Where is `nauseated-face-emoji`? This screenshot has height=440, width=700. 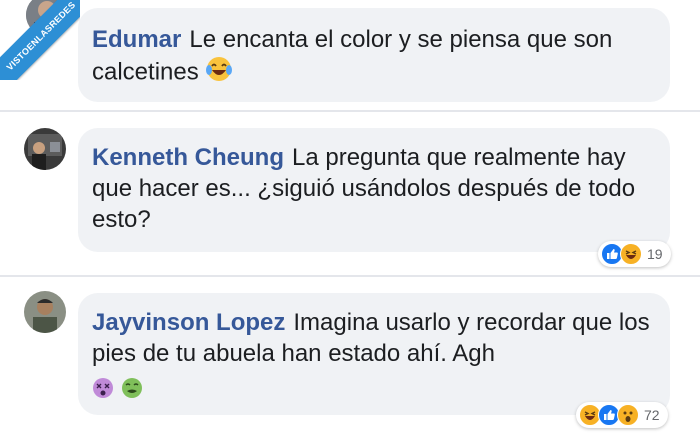 nauseated-face-emoji is located at coordinates (132, 391).